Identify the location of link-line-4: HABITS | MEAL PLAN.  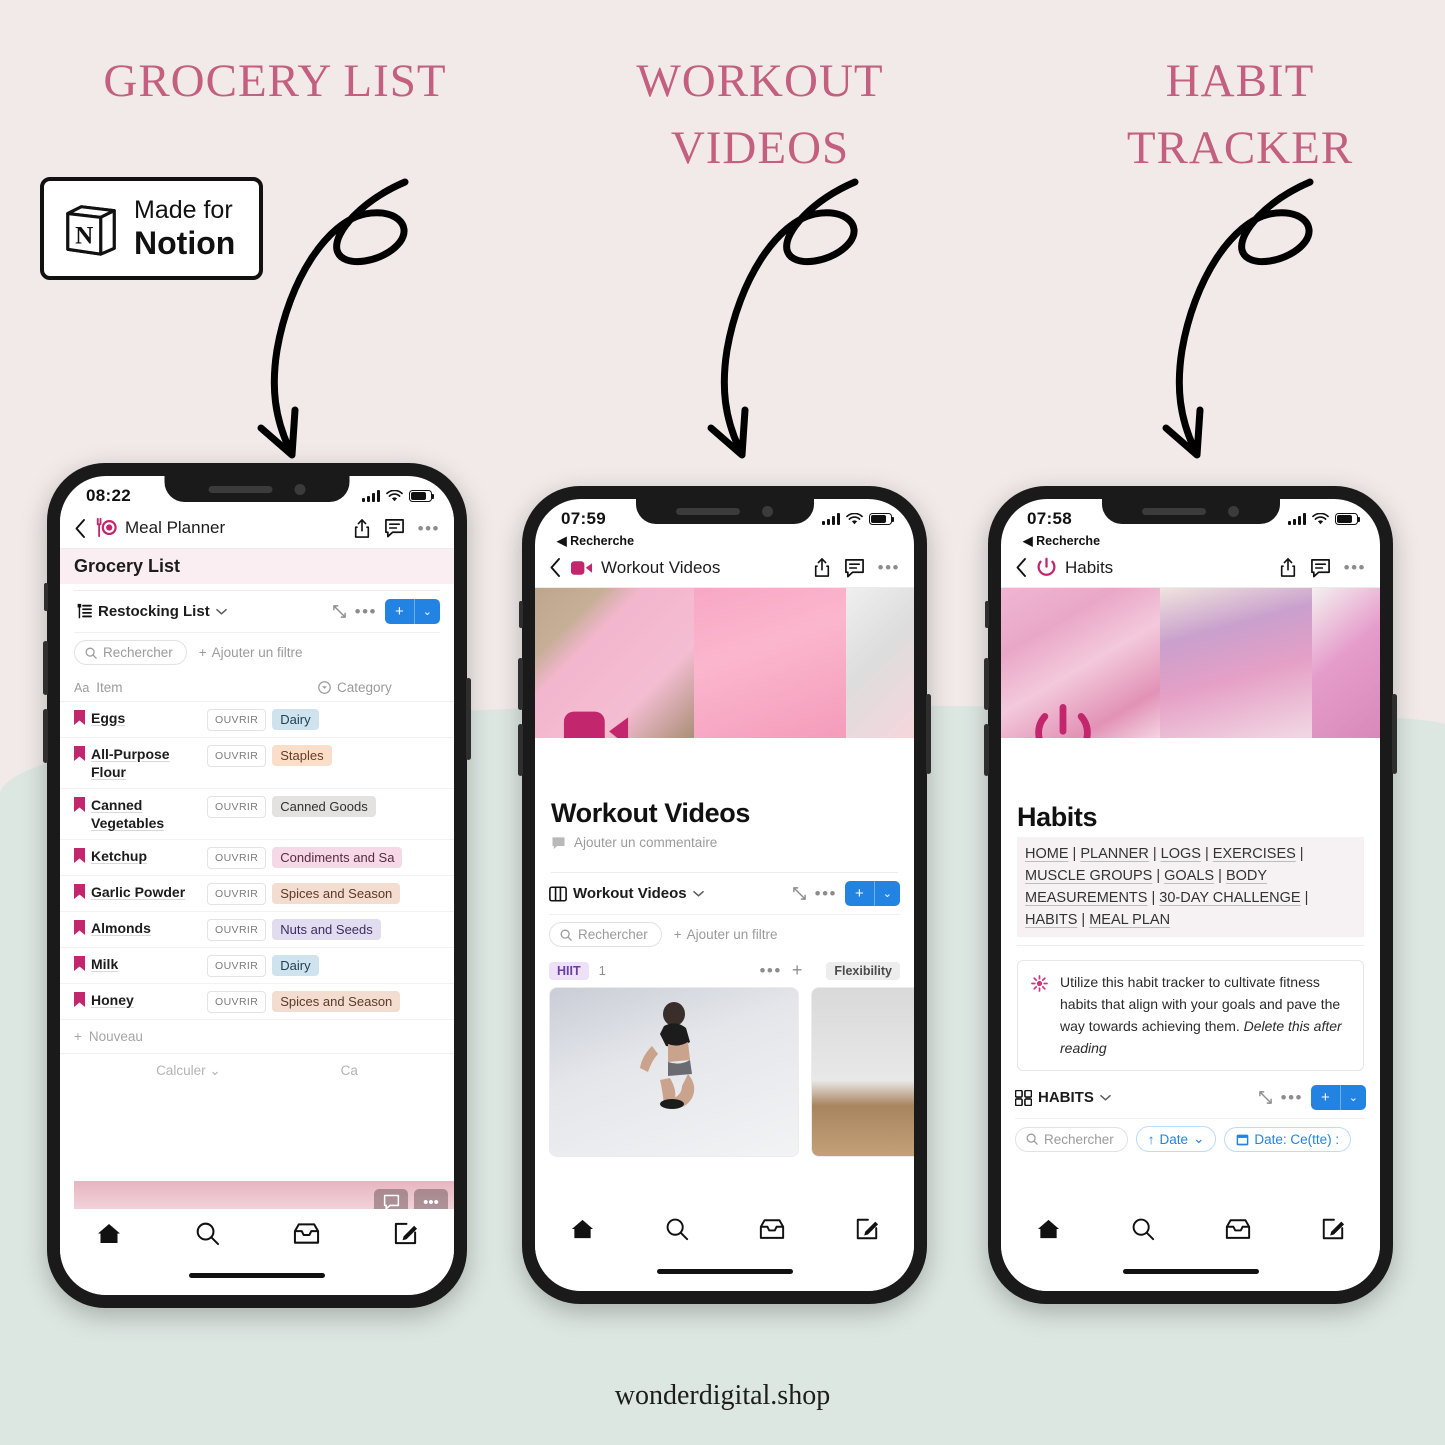
(1190, 920).